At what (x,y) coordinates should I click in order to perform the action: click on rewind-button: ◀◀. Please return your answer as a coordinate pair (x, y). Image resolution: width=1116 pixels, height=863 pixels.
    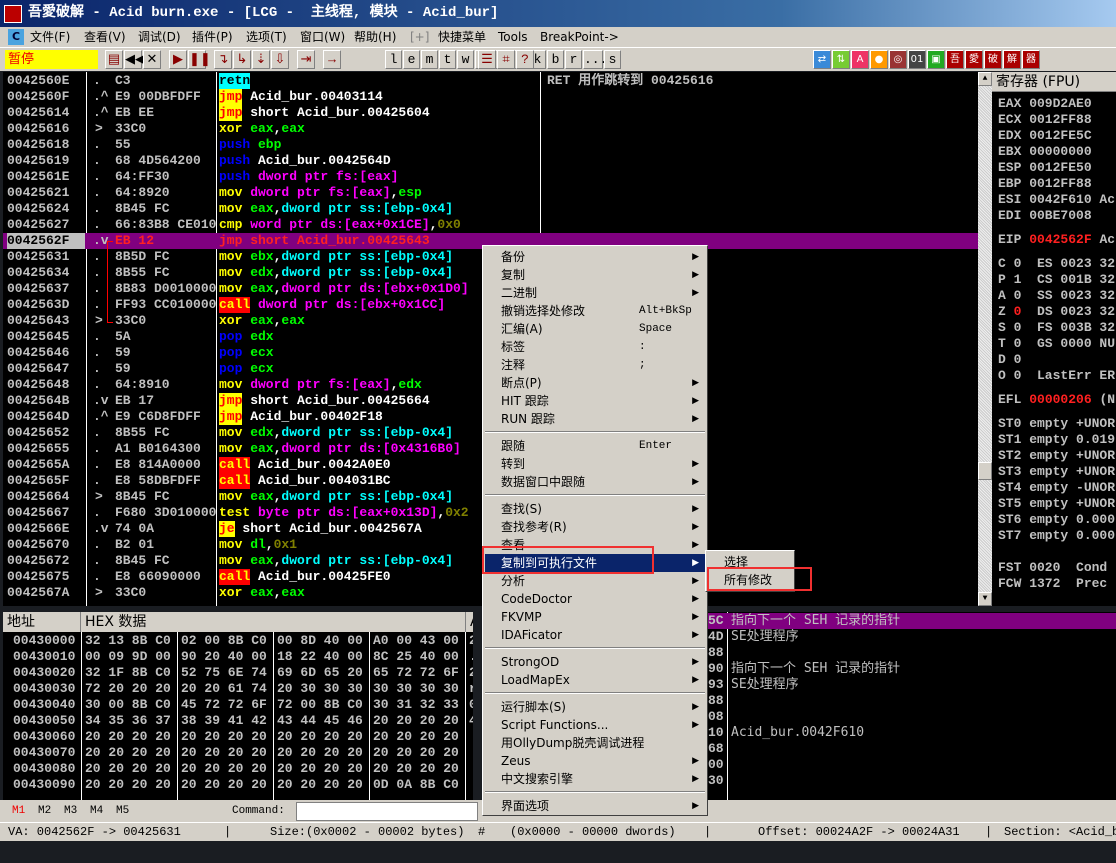
    Looking at the image, I should click on (134, 59).